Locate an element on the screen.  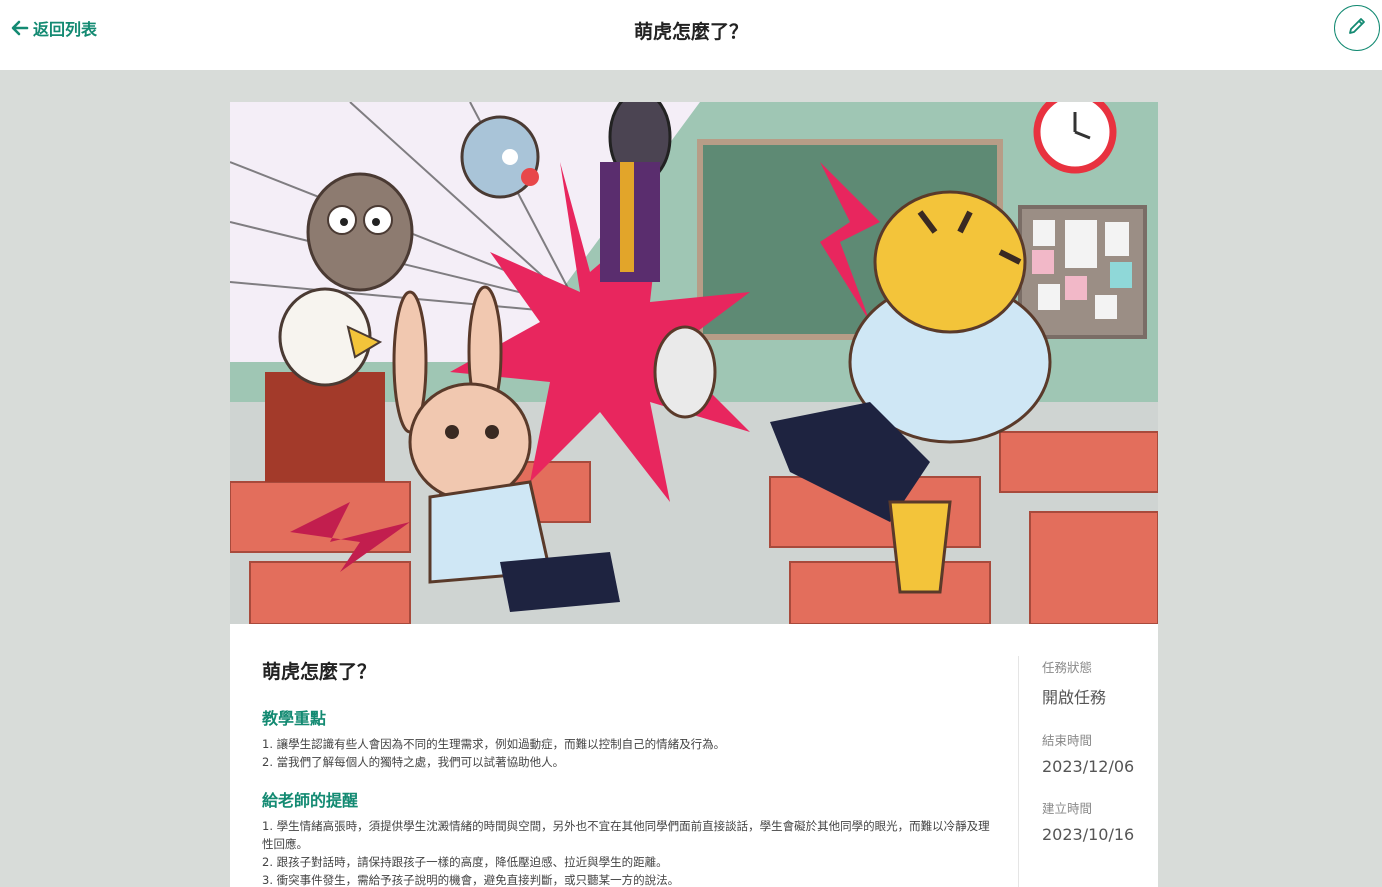
section-heading-teacher-reminders: 給老師的提醒 is located at coordinates (310, 800).